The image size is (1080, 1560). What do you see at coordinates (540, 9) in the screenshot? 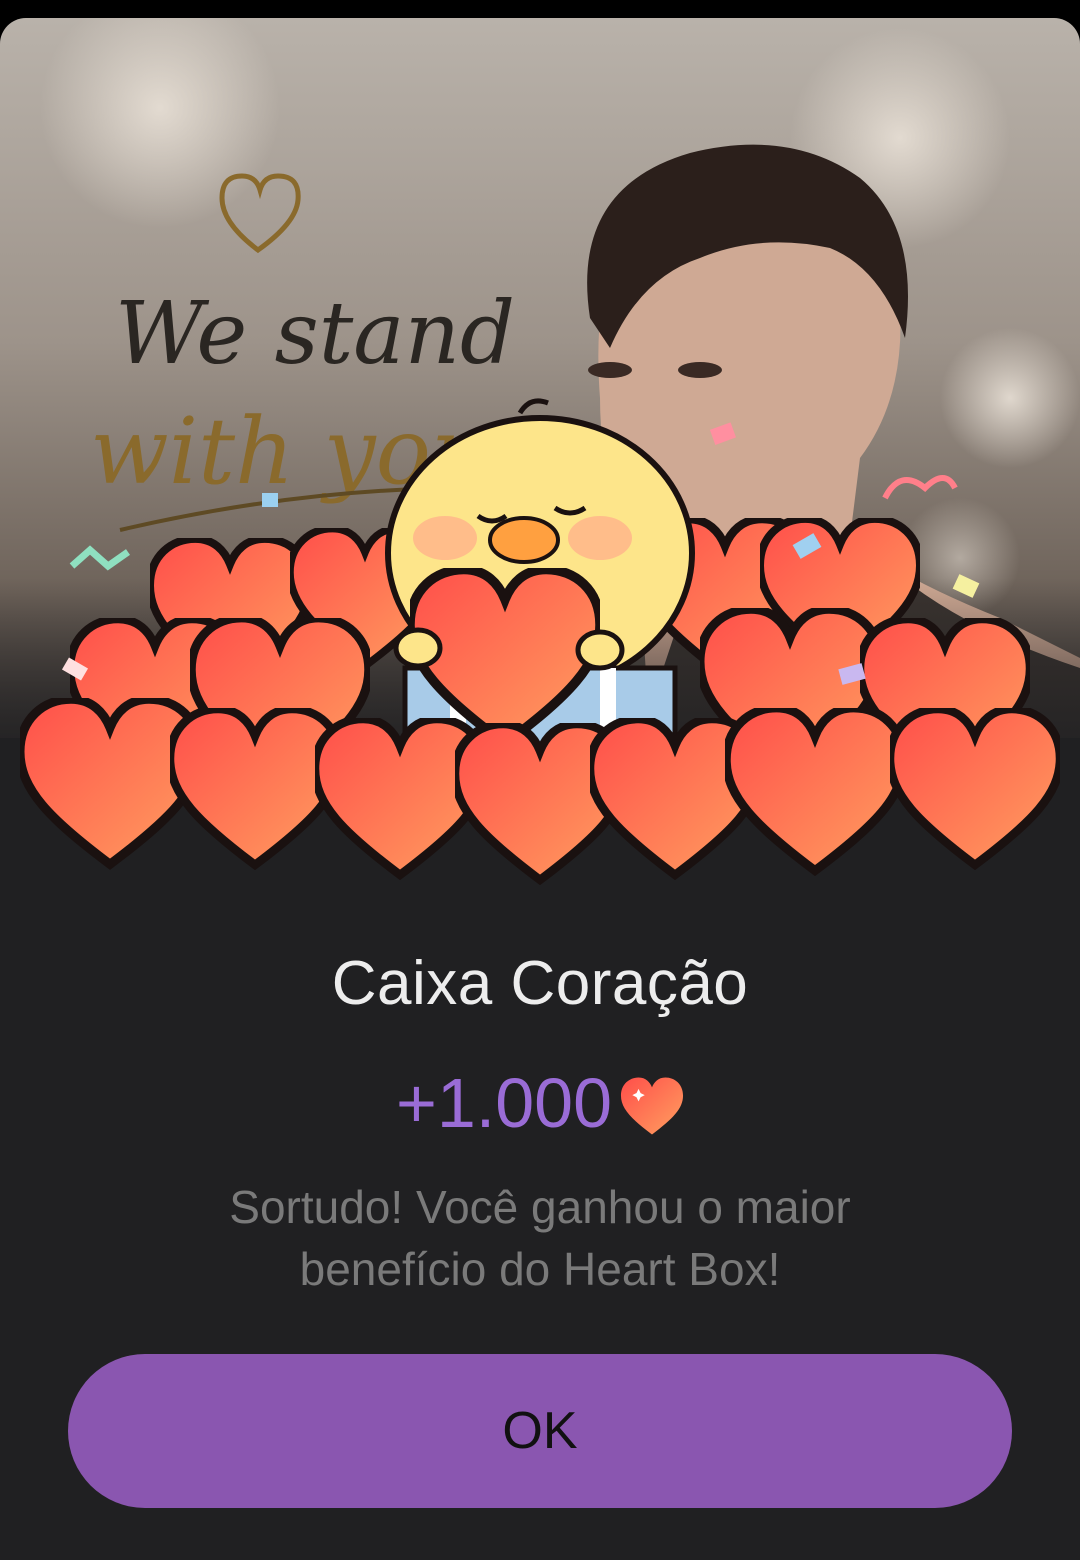
I see `status-bar-edge` at bounding box center [540, 9].